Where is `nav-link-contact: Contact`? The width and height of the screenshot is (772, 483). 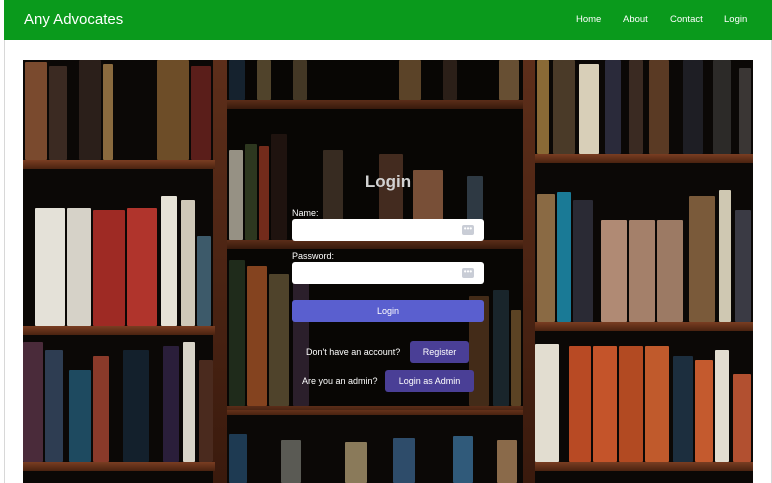
nav-link-contact: Contact is located at coordinates (686, 19).